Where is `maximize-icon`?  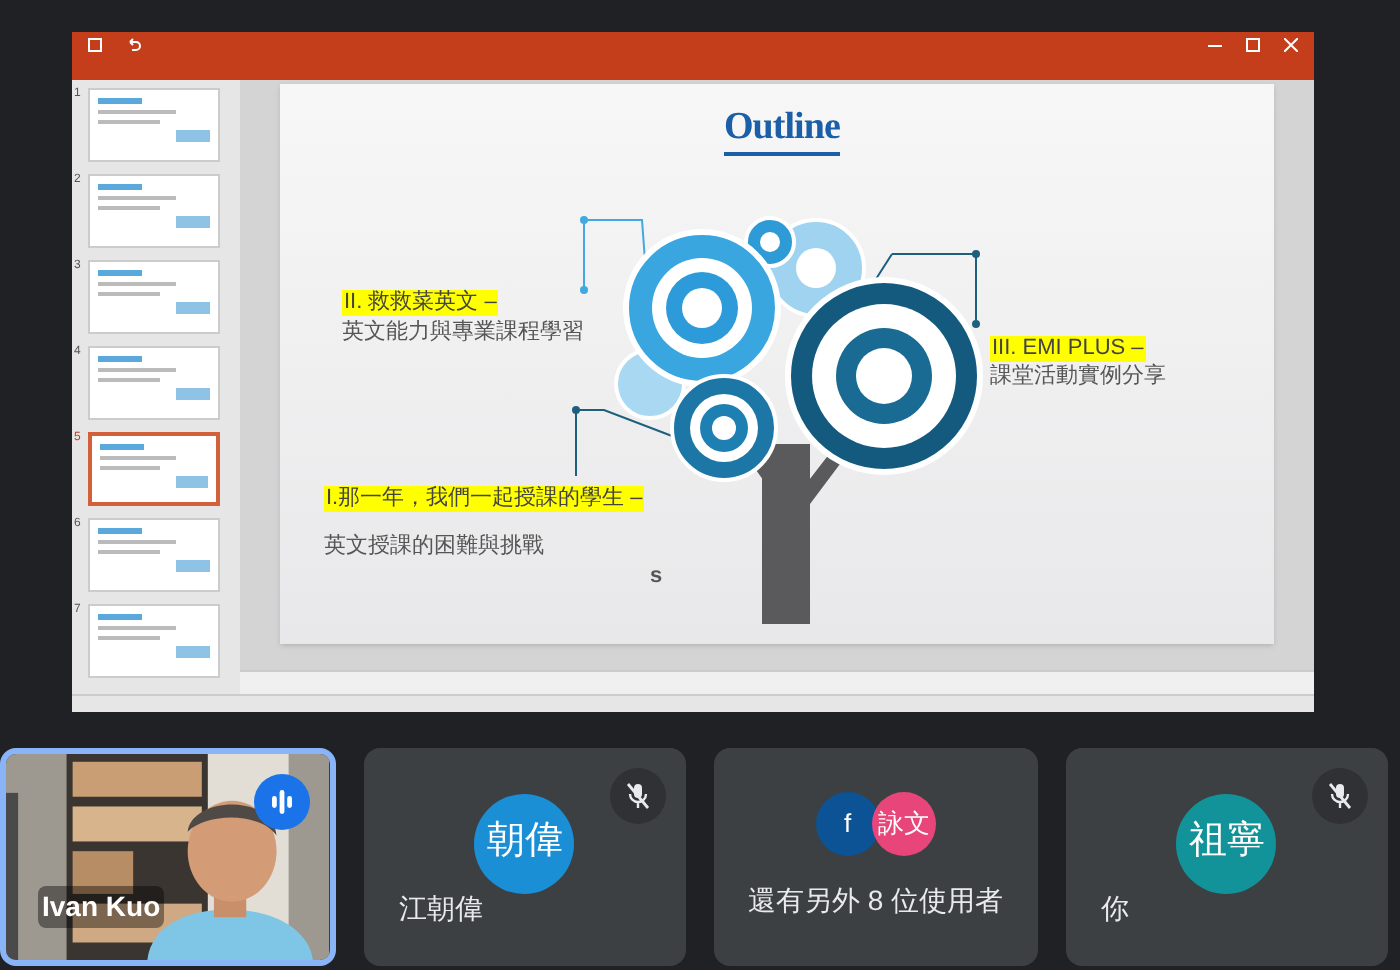 maximize-icon is located at coordinates (1253, 45).